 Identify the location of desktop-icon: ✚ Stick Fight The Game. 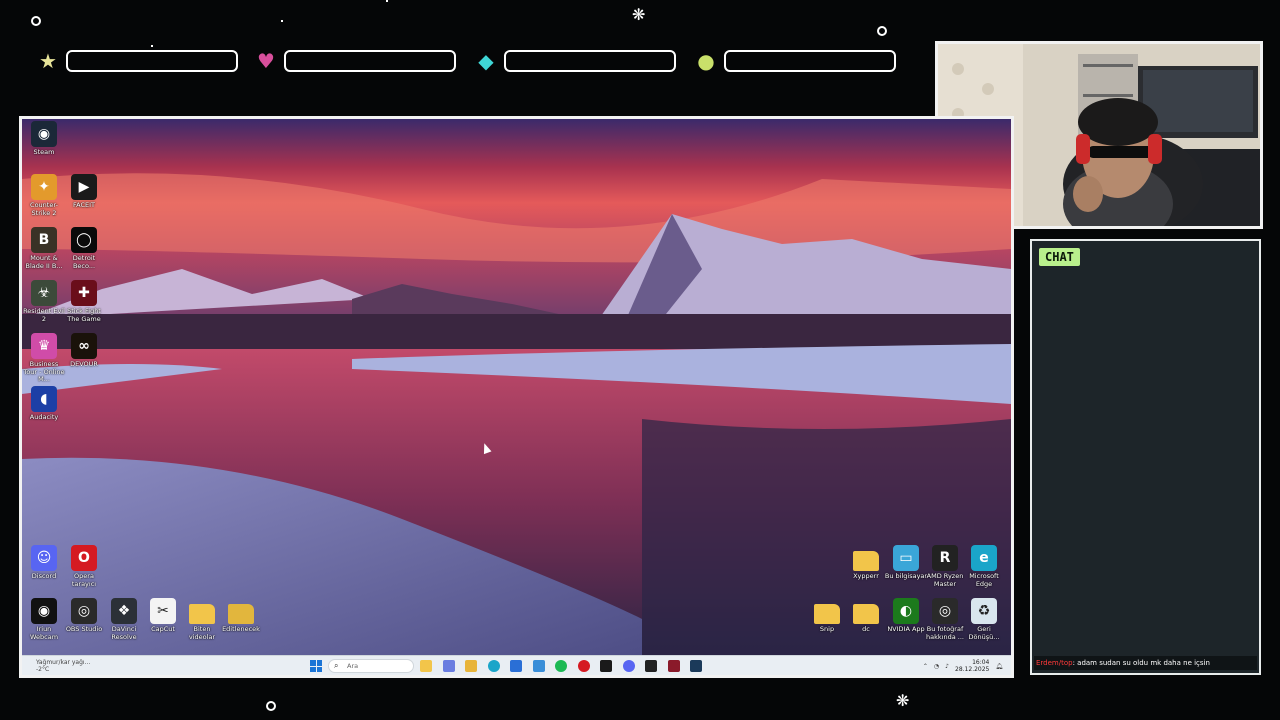
(84, 301).